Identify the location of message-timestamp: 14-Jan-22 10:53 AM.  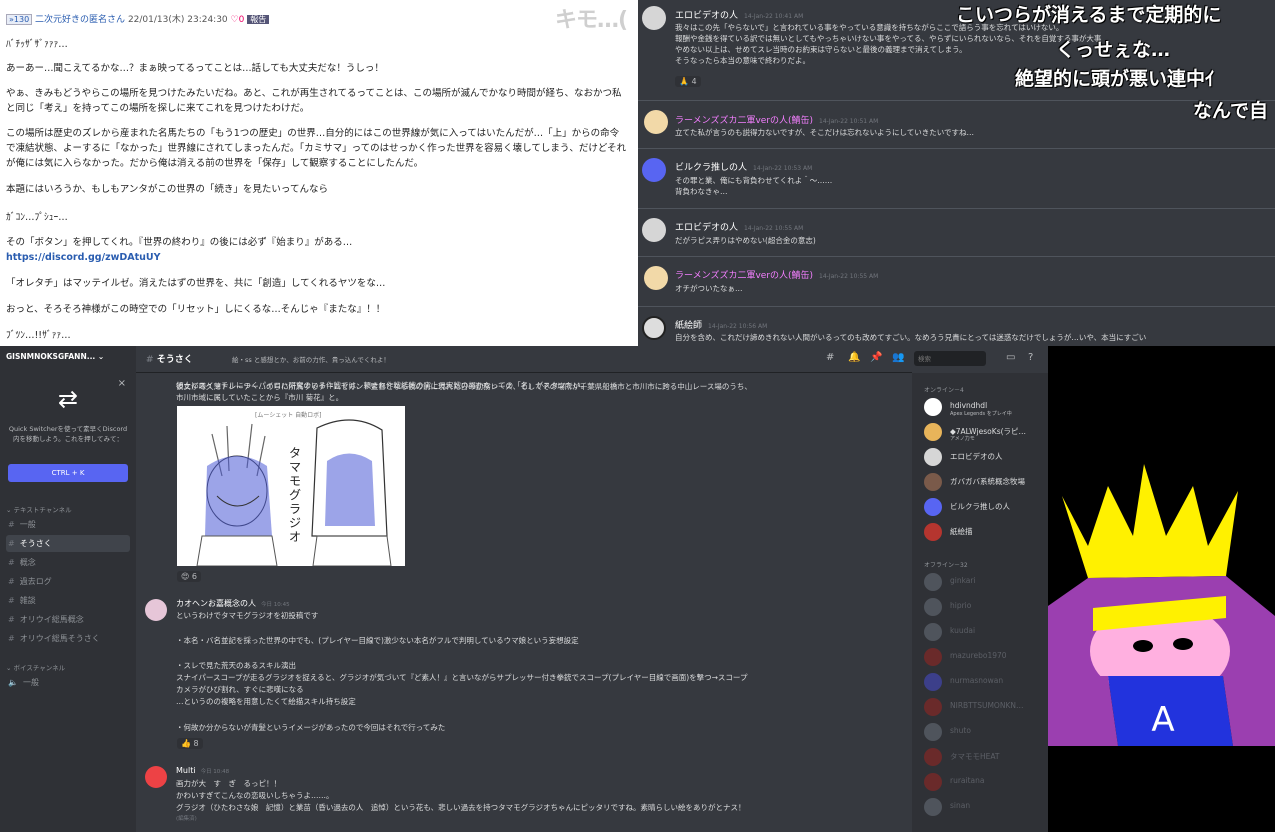
(783, 168).